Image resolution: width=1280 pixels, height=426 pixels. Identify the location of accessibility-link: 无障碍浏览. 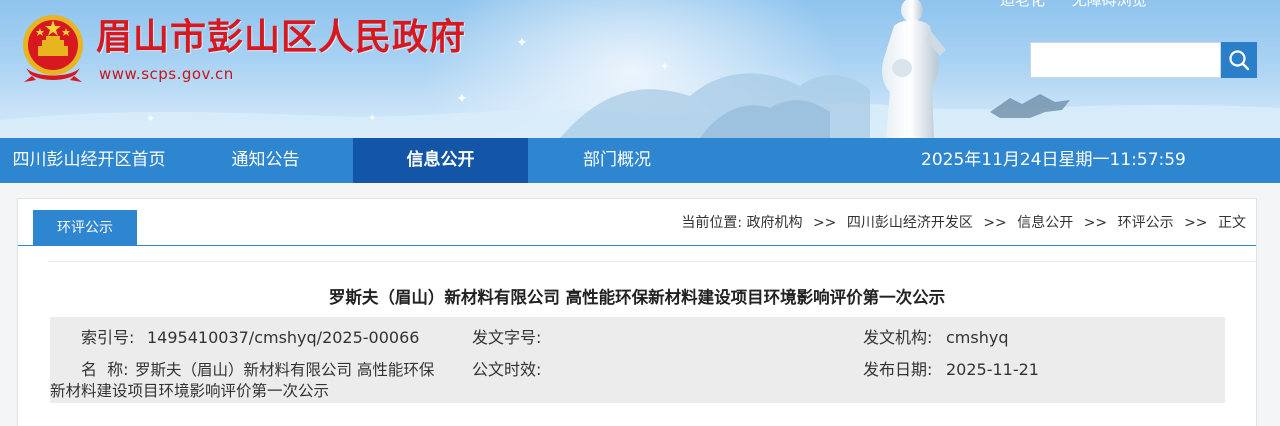
(1109, 4).